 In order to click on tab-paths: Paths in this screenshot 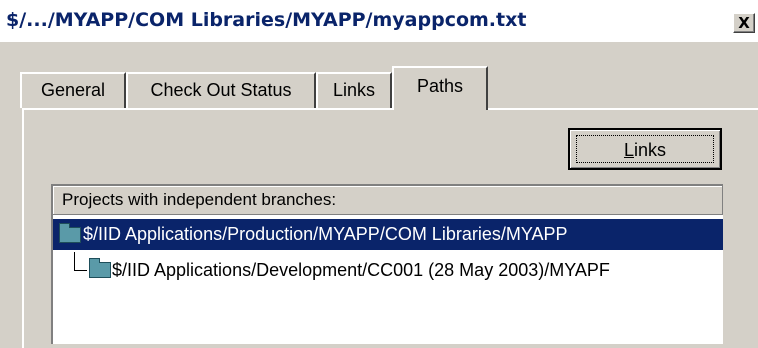, I will do `click(440, 88)`.